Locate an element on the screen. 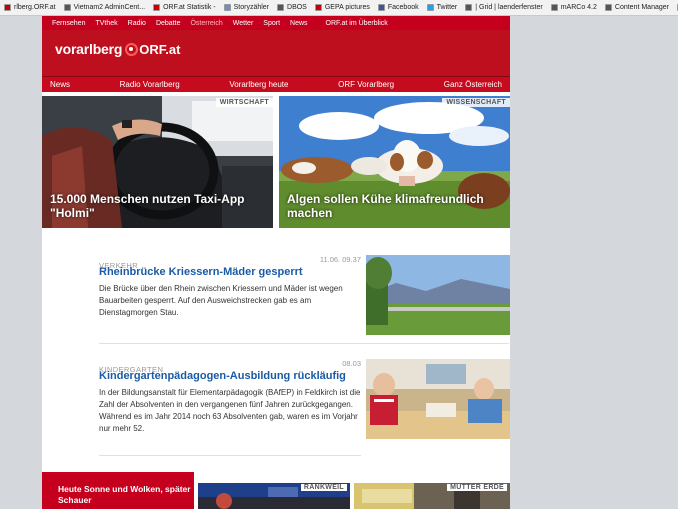  top-nav-item: ORF.at im Überblick is located at coordinates (352, 23).